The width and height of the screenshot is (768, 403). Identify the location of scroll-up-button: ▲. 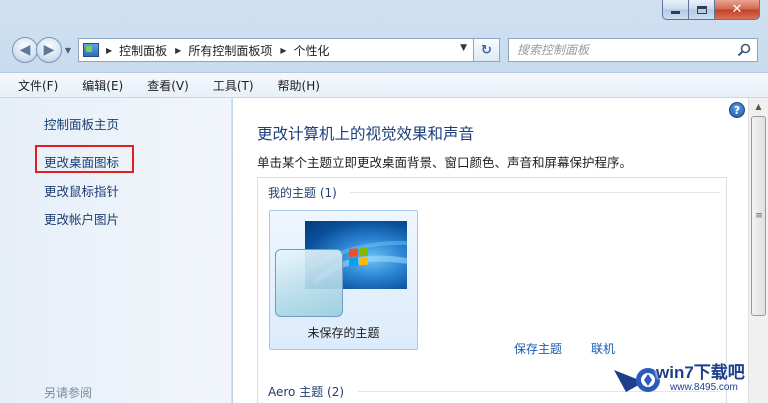
(758, 106).